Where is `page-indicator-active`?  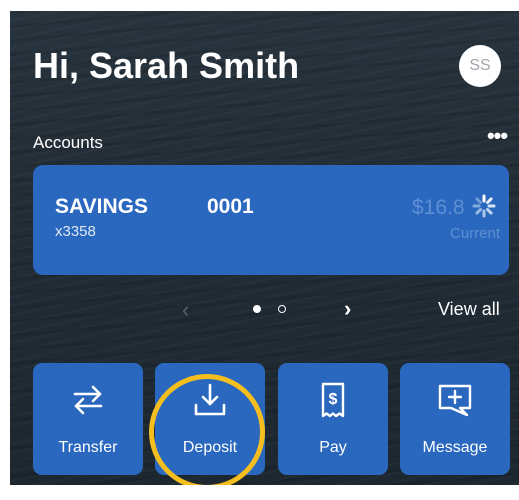
page-indicator-active is located at coordinates (257, 309).